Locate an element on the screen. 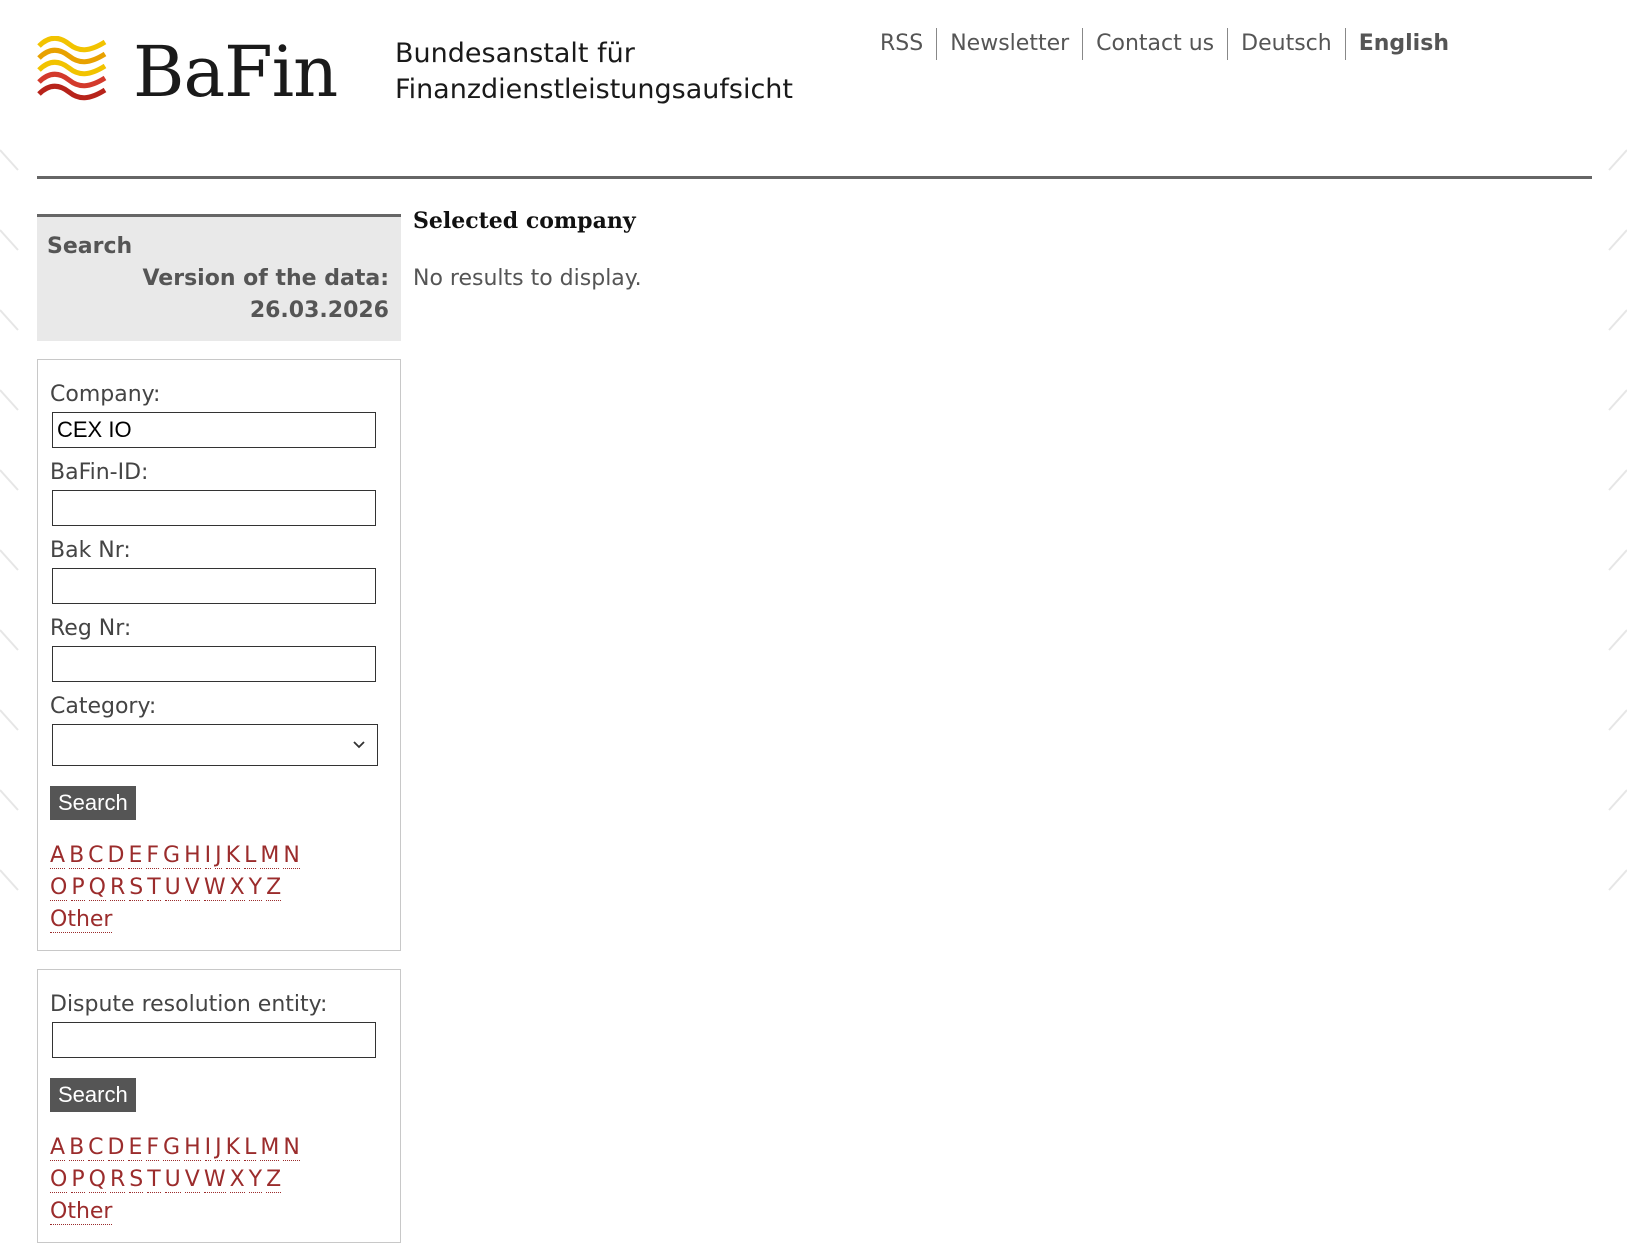 Image resolution: width=1627 pixels, height=1251 pixels. brand-name: BaFin is located at coordinates (235, 72).